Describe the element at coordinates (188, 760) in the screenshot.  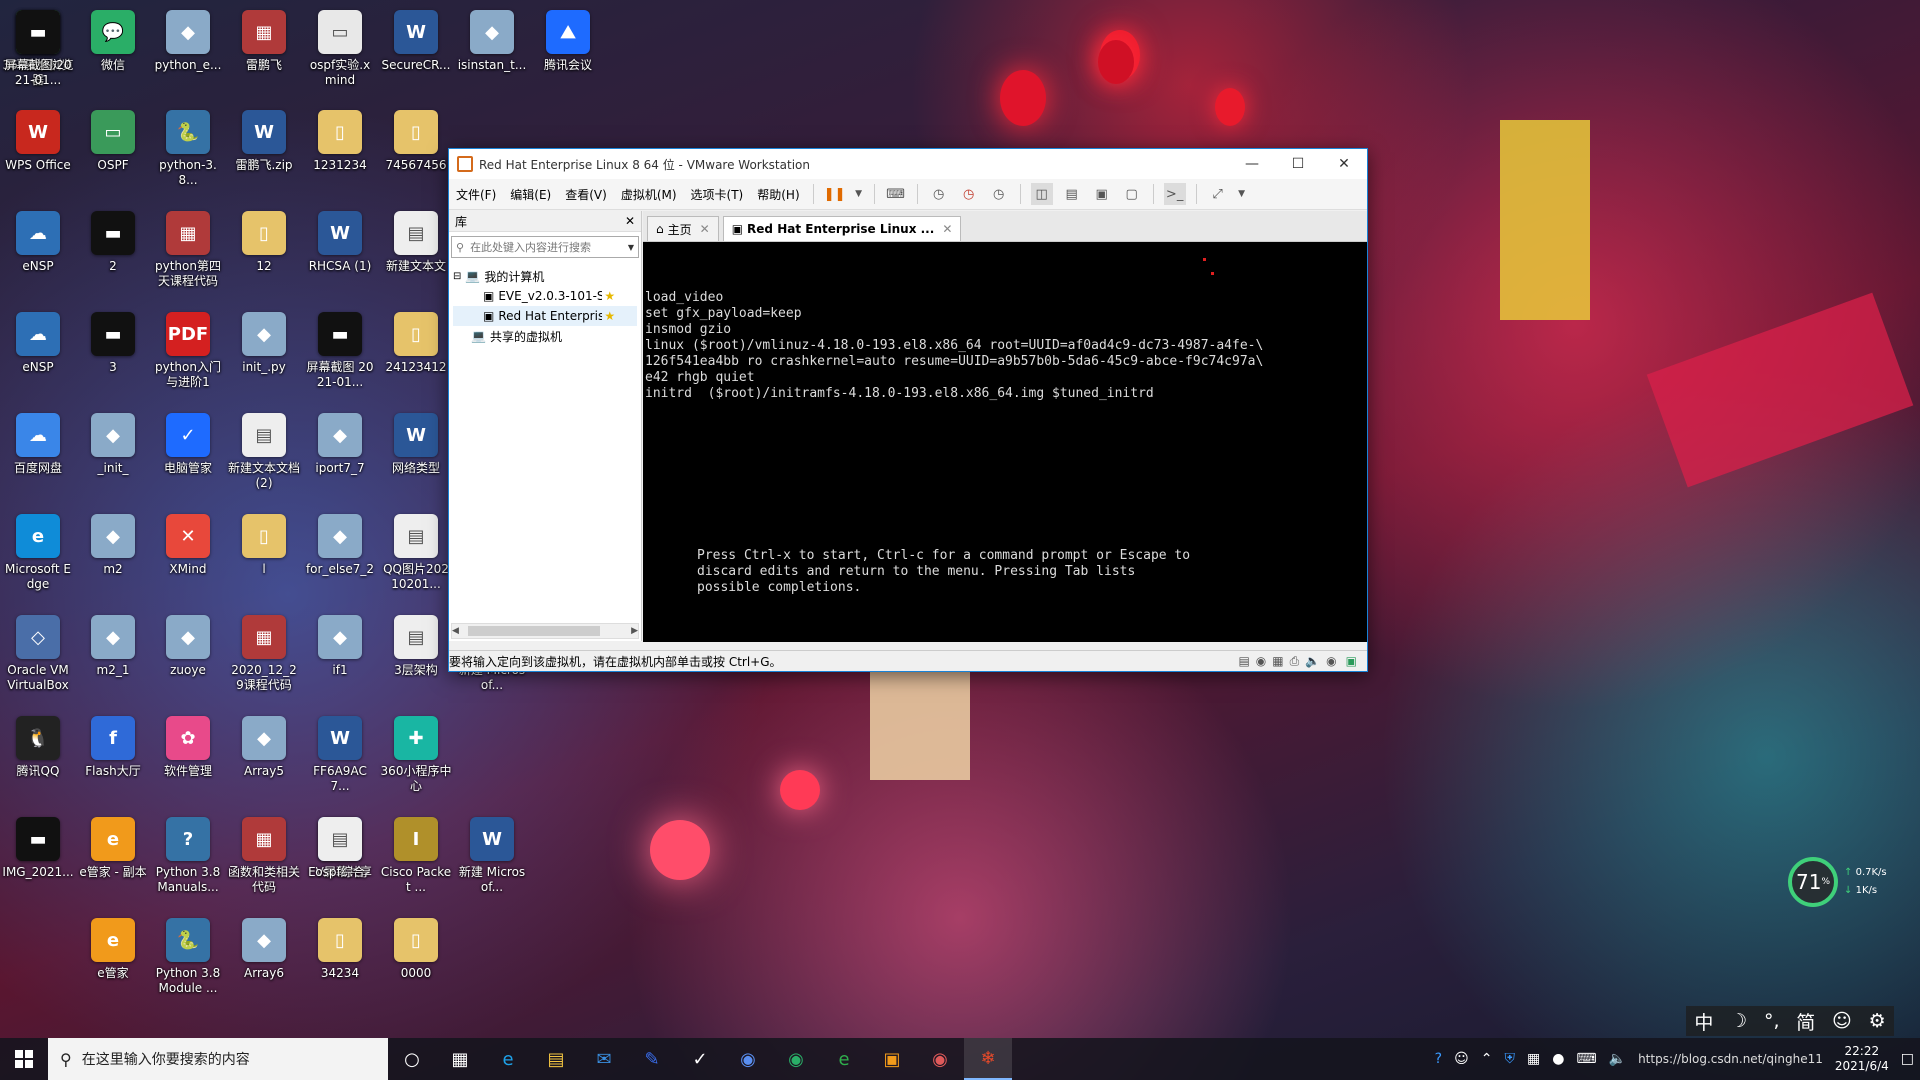
I see `desktop-icon: ✿ 软件管理` at that location.